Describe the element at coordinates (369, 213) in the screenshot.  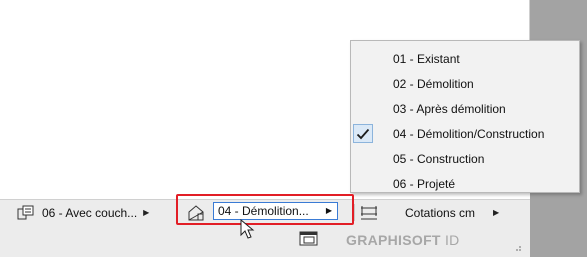
I see `dimension-icon` at that location.